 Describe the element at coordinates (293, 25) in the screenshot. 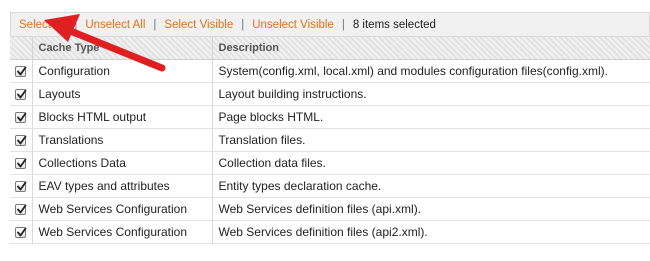

I see `unselect-visible-link: Unselect Visible` at that location.